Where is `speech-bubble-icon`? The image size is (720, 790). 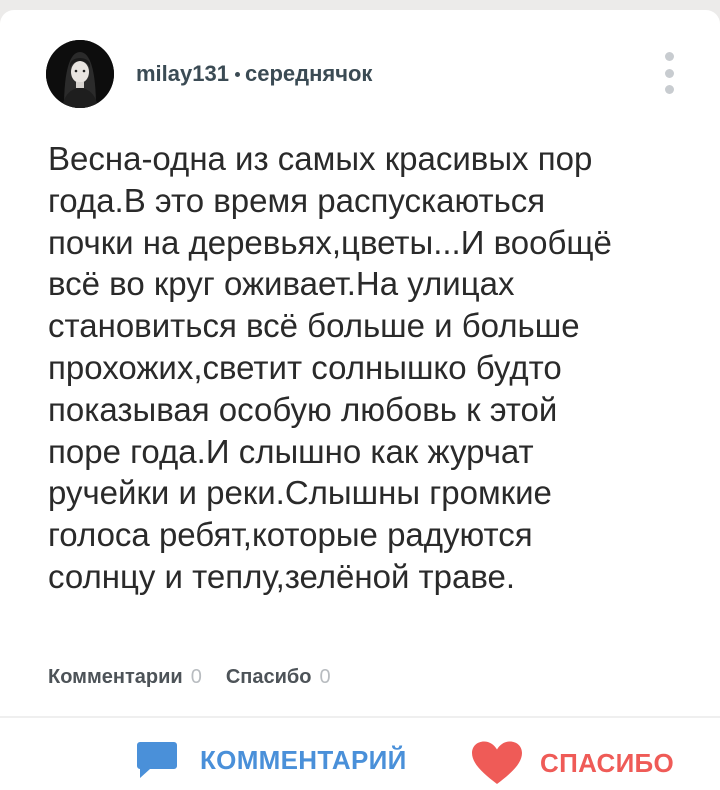
speech-bubble-icon is located at coordinates (157, 760).